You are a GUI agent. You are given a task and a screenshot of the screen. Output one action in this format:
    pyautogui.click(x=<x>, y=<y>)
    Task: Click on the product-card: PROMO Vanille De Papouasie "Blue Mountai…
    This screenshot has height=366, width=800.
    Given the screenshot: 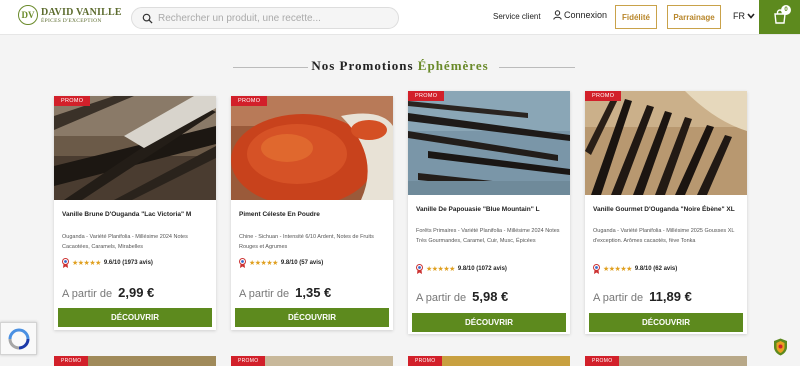 What is the action you would take?
    pyautogui.click(x=489, y=212)
    